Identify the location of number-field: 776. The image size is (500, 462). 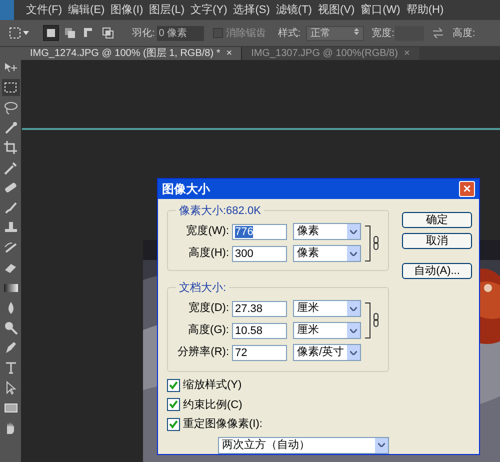
(259, 232).